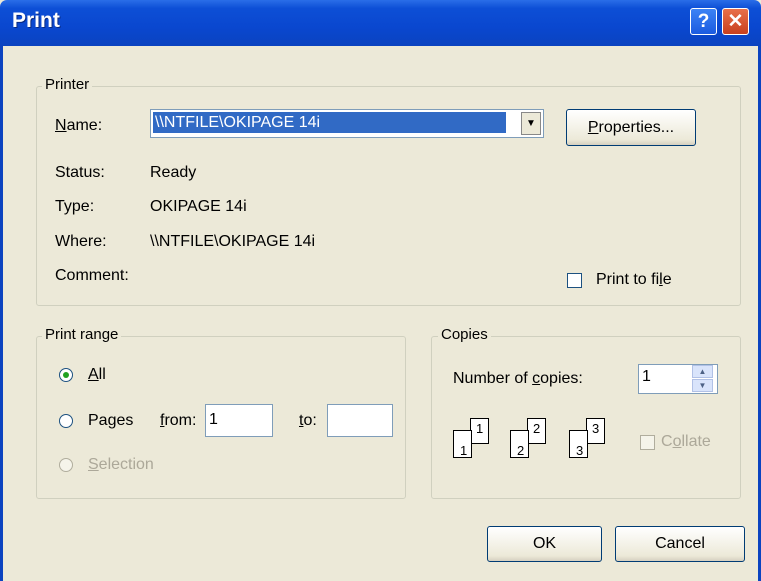 The height and width of the screenshot is (581, 761). I want to click on to-input, so click(360, 420).